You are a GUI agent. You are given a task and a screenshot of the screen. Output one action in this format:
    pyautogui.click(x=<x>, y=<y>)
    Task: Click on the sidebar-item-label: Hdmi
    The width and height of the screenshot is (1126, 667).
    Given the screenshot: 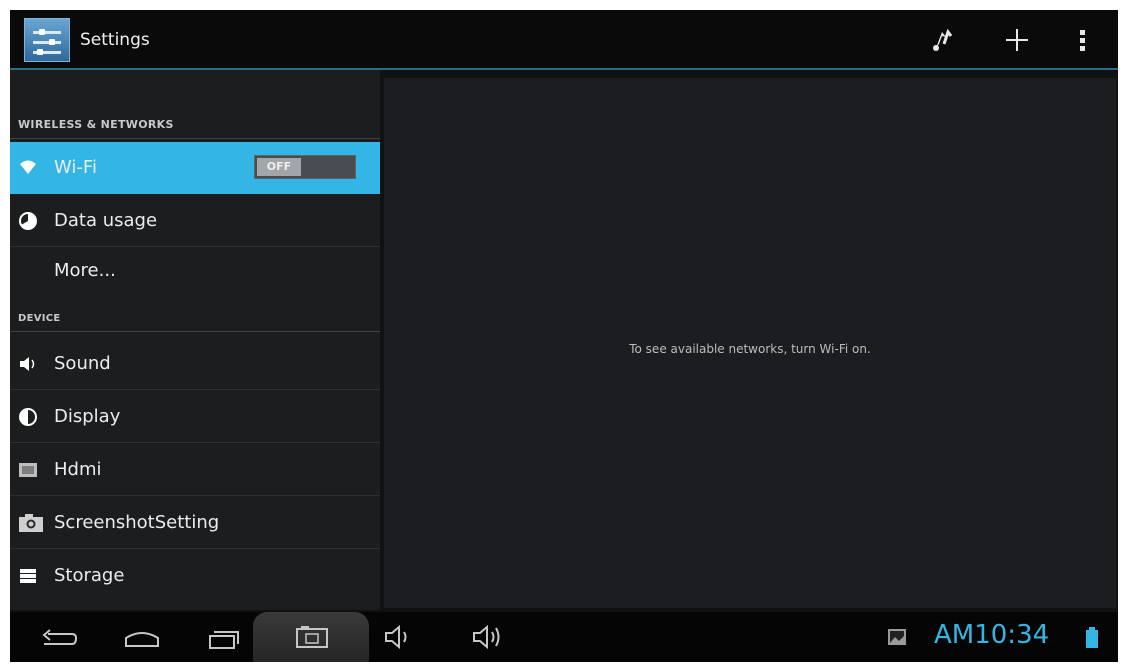 What is the action you would take?
    pyautogui.click(x=78, y=469)
    